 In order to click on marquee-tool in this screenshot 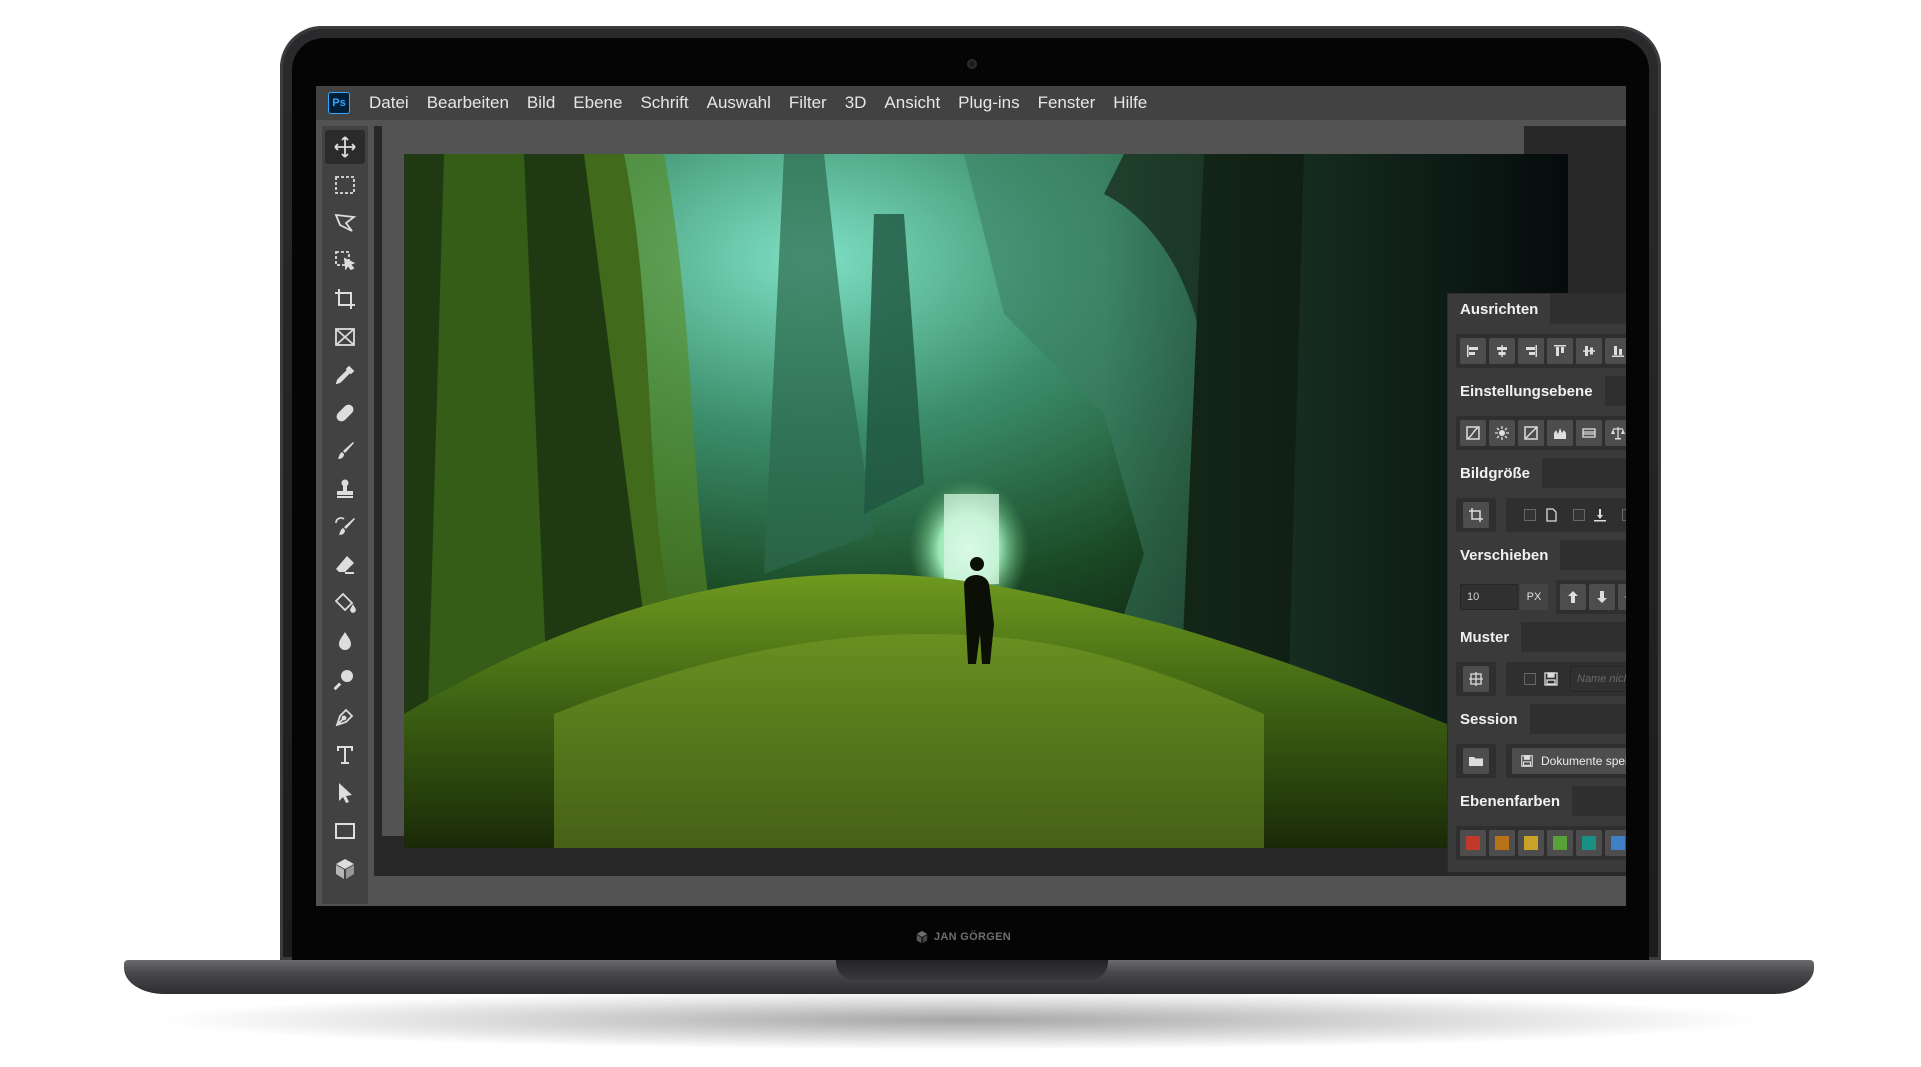, I will do `click(345, 185)`.